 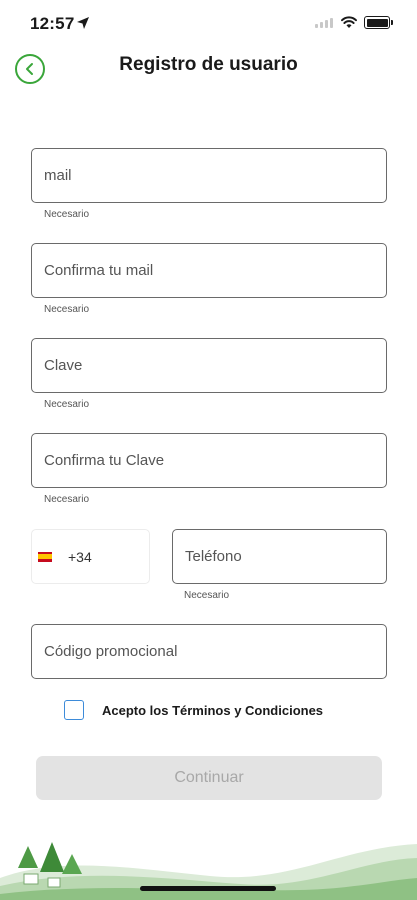 I want to click on password-input, so click(x=209, y=365).